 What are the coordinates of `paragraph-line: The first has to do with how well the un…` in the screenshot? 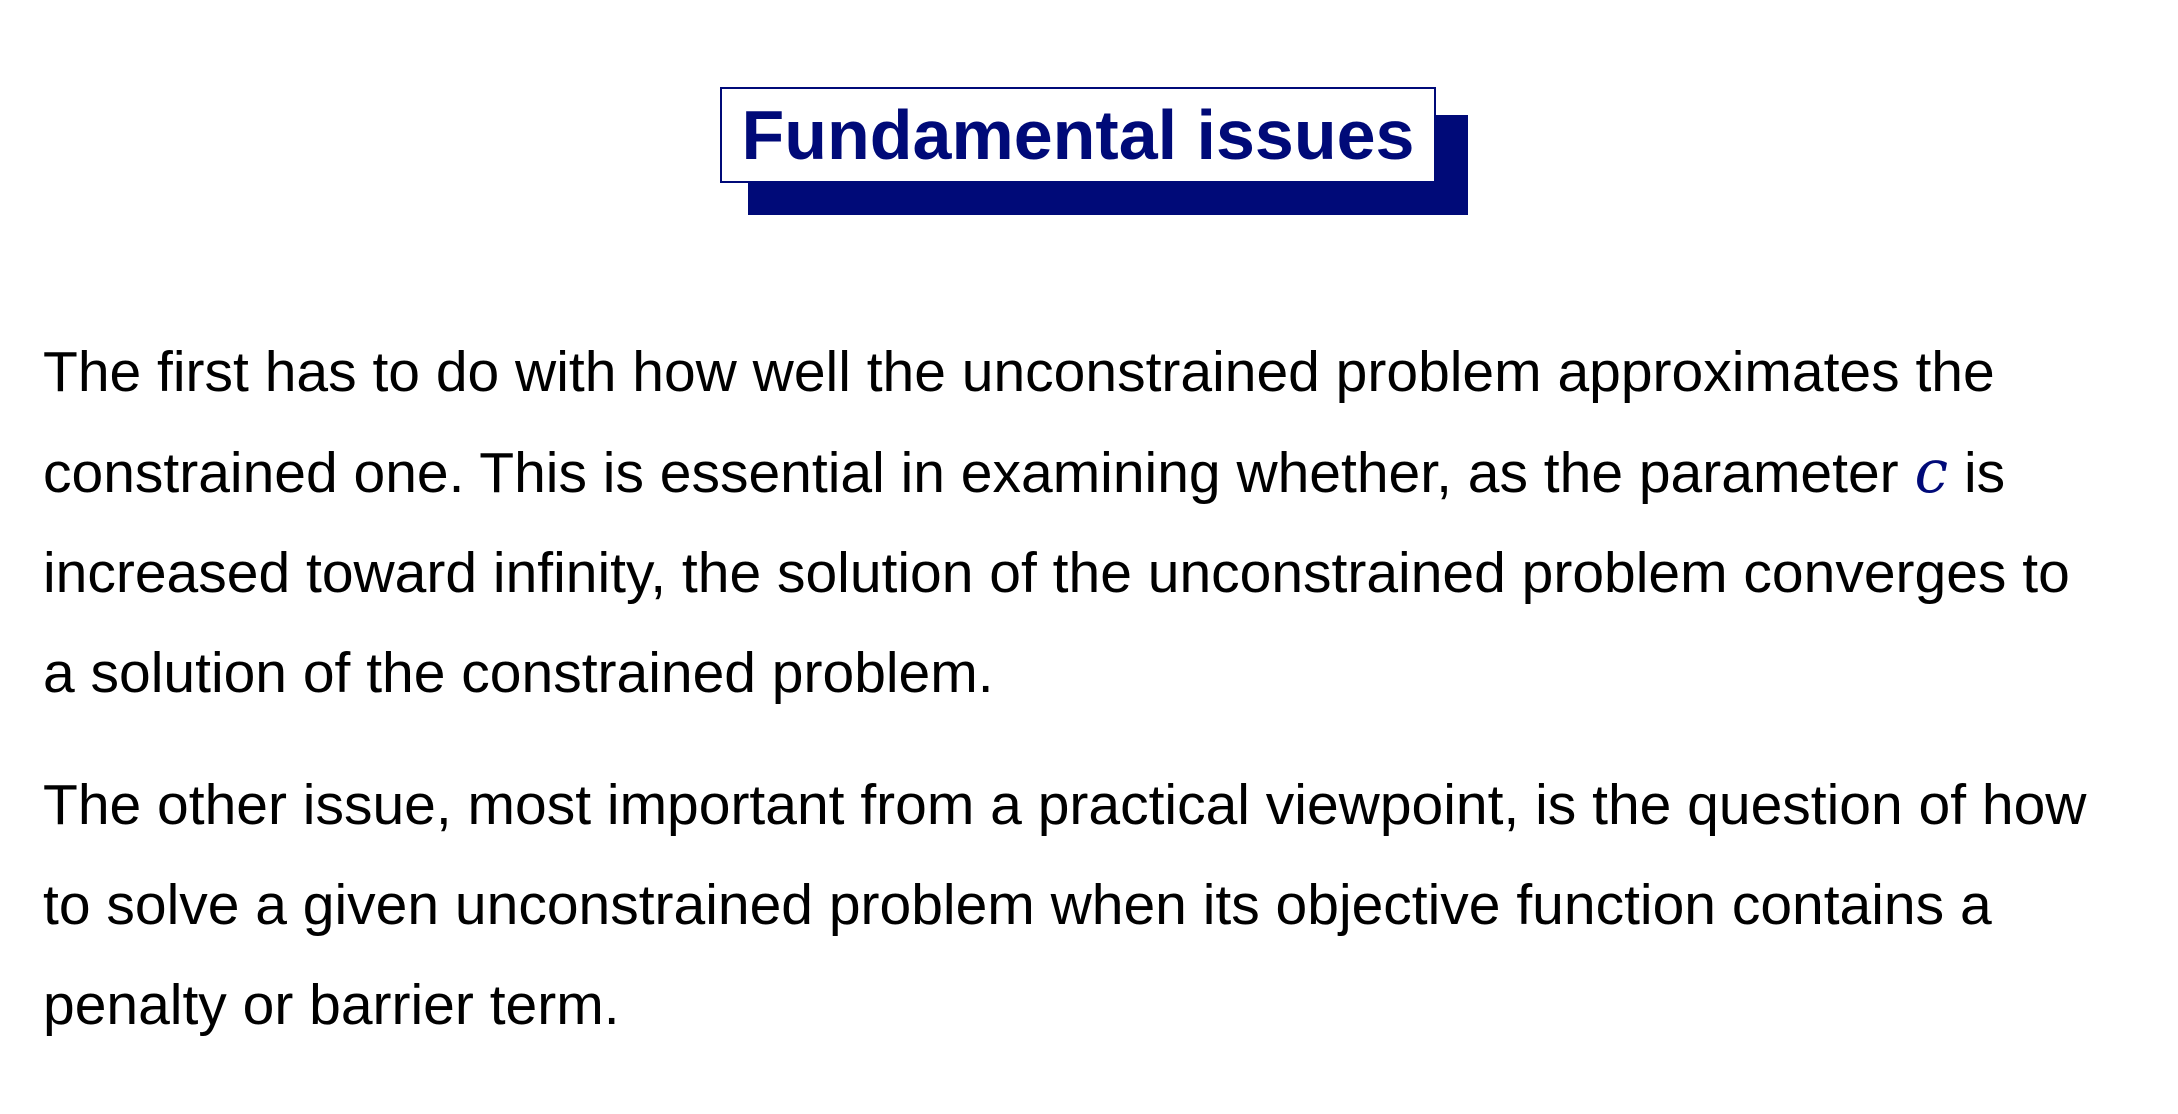 It's located at (1019, 372).